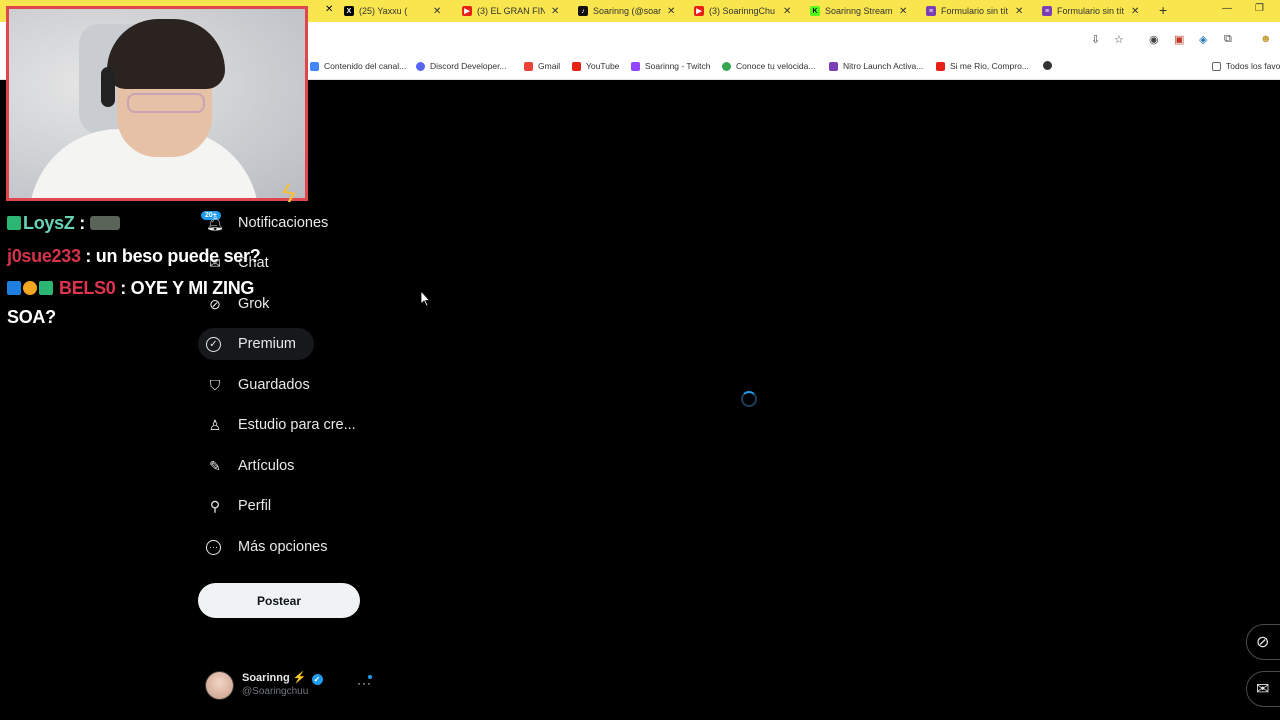  Describe the element at coordinates (349, 11) in the screenshot. I see `x-icon: X` at that location.